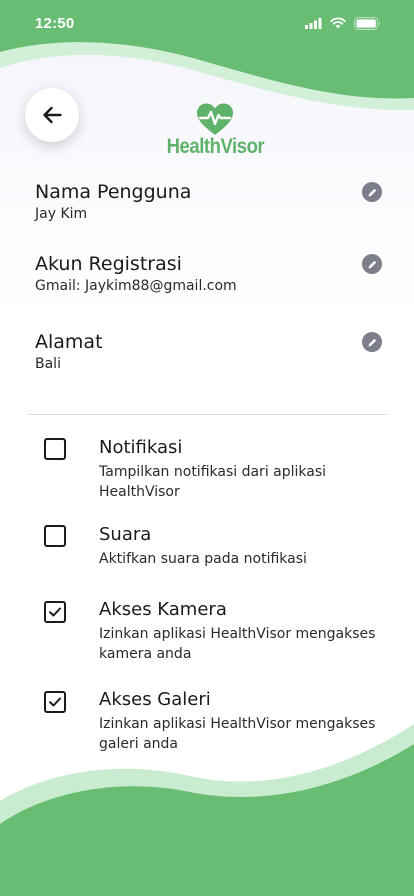  Describe the element at coordinates (55, 449) in the screenshot. I see `notifikasi-checkbox` at that location.